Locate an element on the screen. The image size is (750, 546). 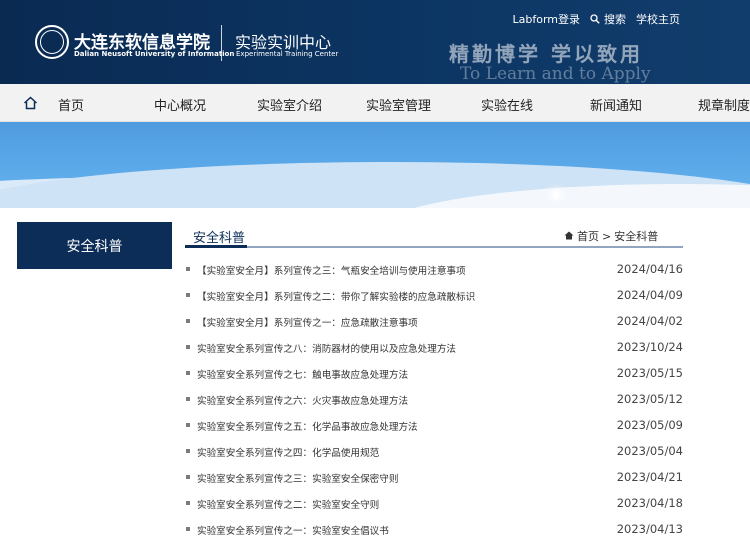
article-title: 实验室安全系列宣传之六：火灾事故应急处理方法 is located at coordinates (302, 400).